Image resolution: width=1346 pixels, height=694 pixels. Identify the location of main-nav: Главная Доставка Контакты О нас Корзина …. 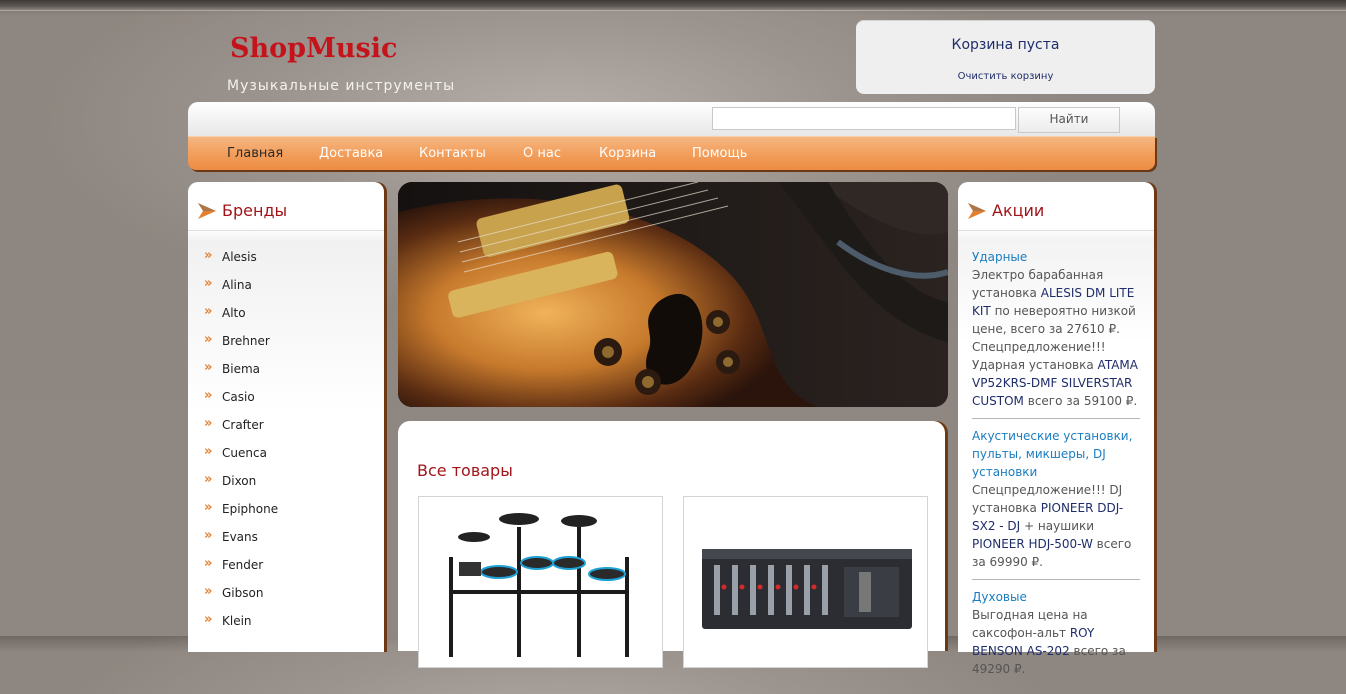
(671, 153).